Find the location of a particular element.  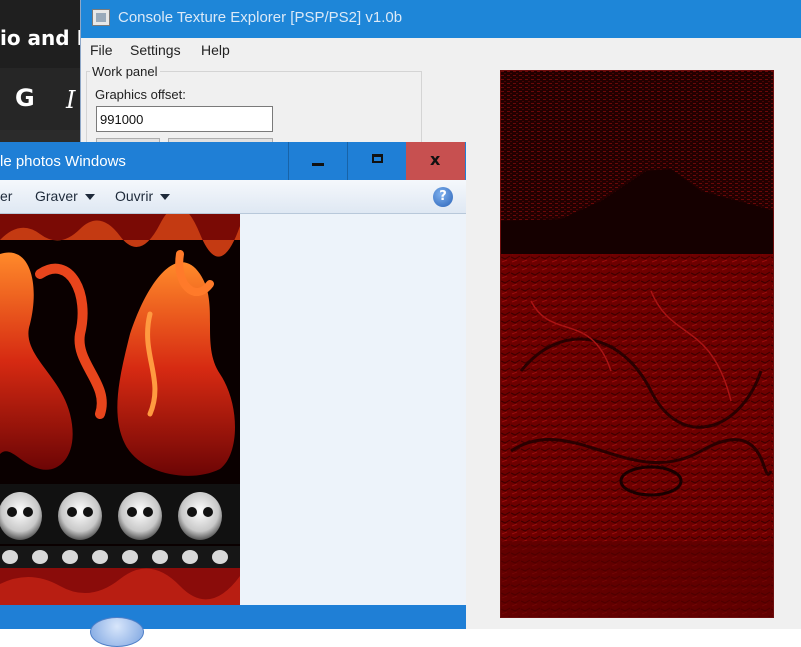

toolbar-item-cut: er is located at coordinates (6, 196).